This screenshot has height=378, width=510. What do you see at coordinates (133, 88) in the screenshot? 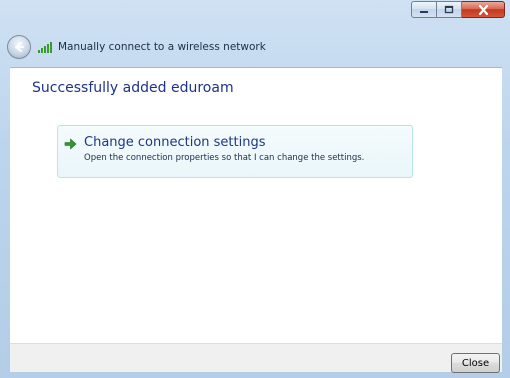
I see `page-heading: Successfully added eduroam` at bounding box center [133, 88].